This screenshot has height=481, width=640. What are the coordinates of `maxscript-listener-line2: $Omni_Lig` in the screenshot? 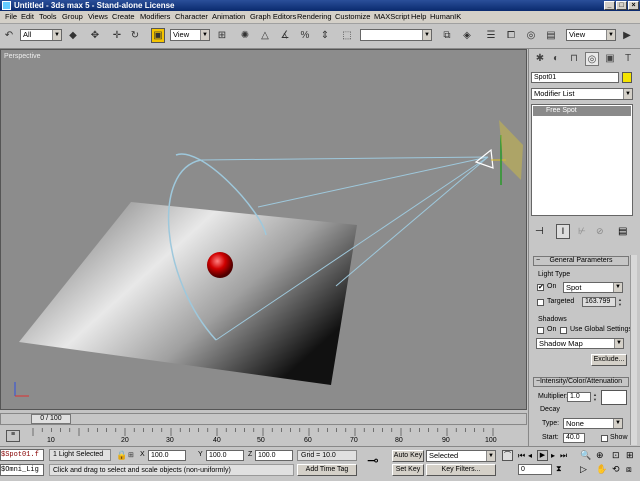 It's located at (22, 470).